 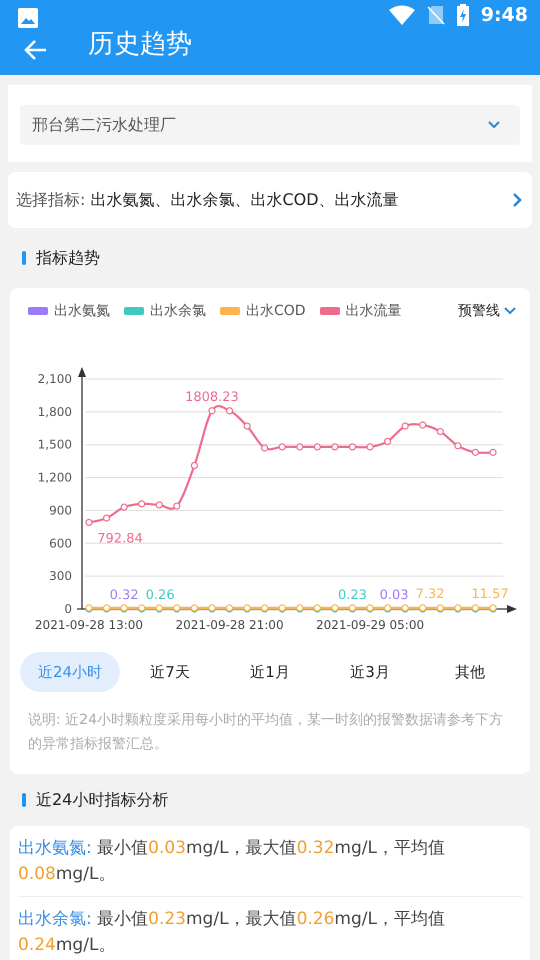 I want to click on axis-label: 1,500, so click(x=55, y=445).